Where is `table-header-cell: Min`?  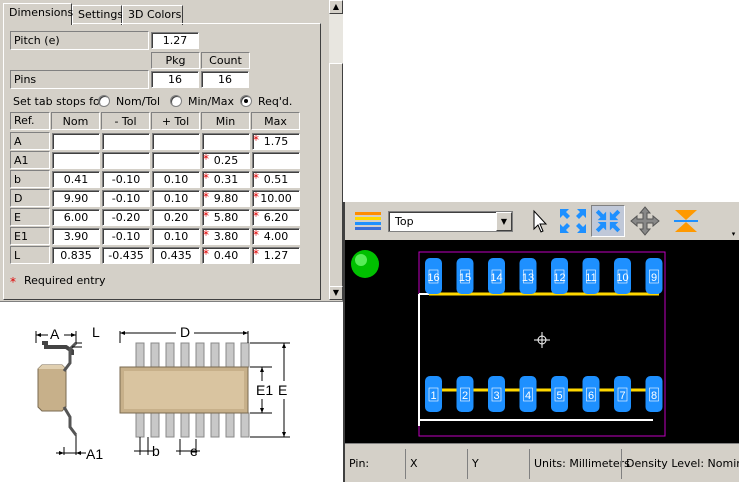 table-header-cell: Min is located at coordinates (225, 121).